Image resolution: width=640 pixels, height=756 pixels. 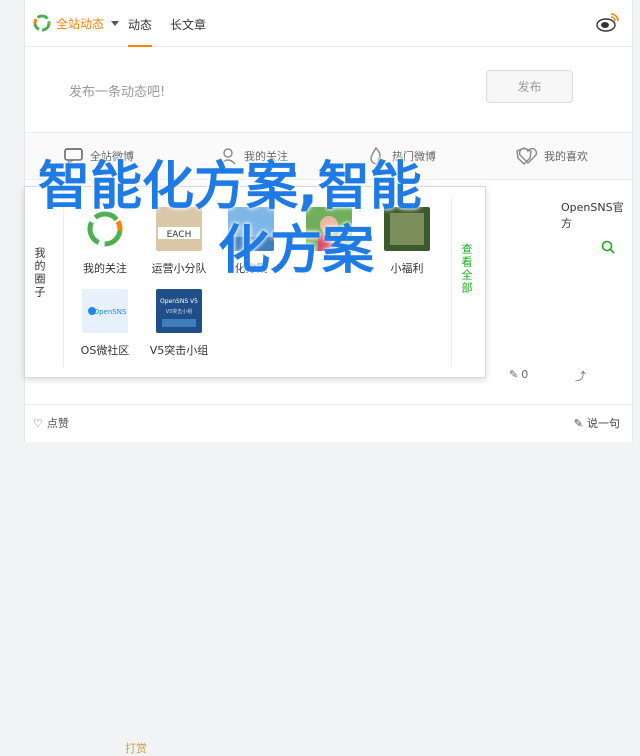 I want to click on circle-label: V5突击小组, so click(x=179, y=350).